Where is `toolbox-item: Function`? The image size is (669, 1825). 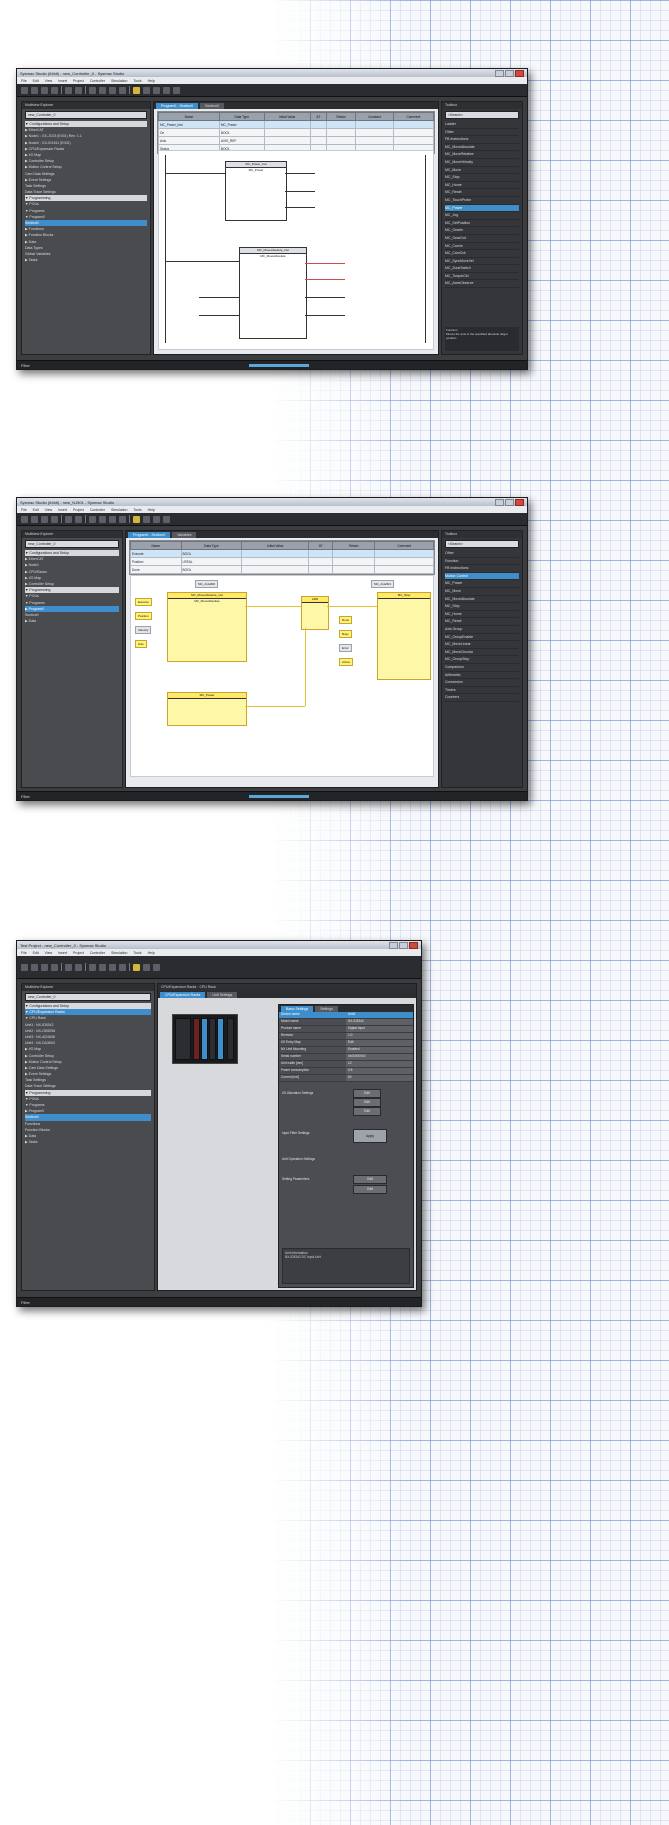 toolbox-item: Function is located at coordinates (482, 562).